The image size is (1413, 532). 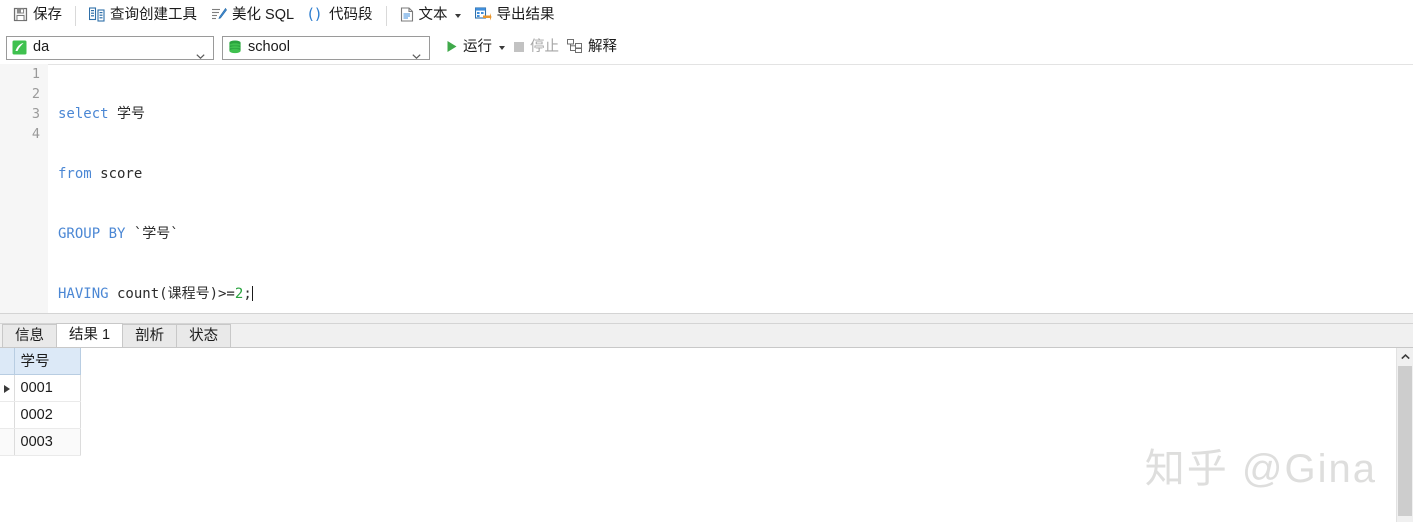 What do you see at coordinates (263, 15) in the screenshot?
I see `beautify-sql-label: 美化 SQL` at bounding box center [263, 15].